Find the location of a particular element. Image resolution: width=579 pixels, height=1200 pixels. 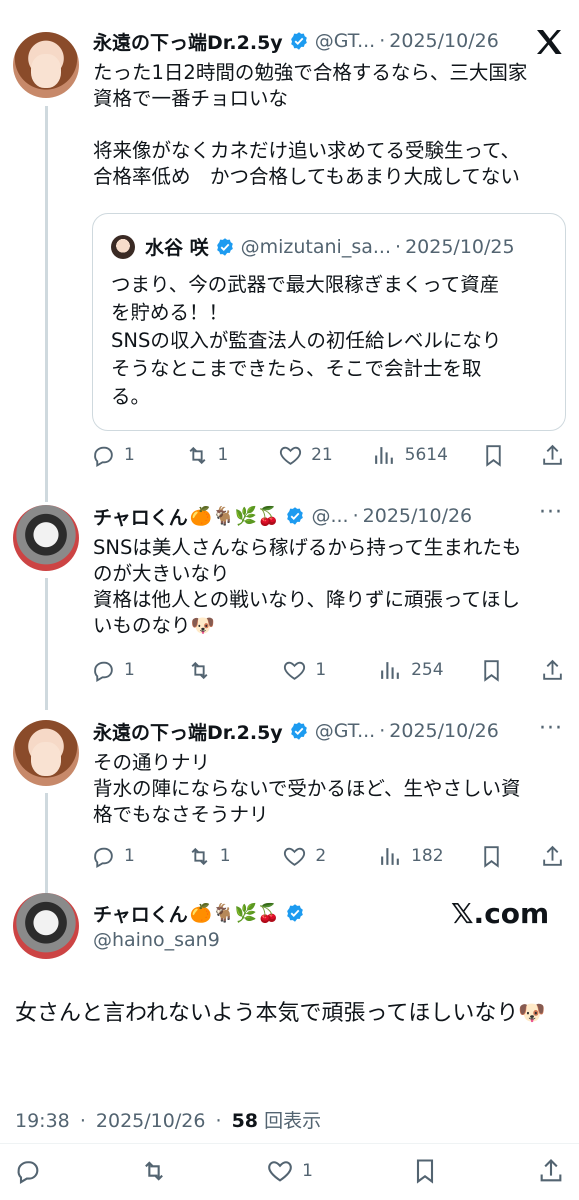

like-count: 21 is located at coordinates (322, 455).